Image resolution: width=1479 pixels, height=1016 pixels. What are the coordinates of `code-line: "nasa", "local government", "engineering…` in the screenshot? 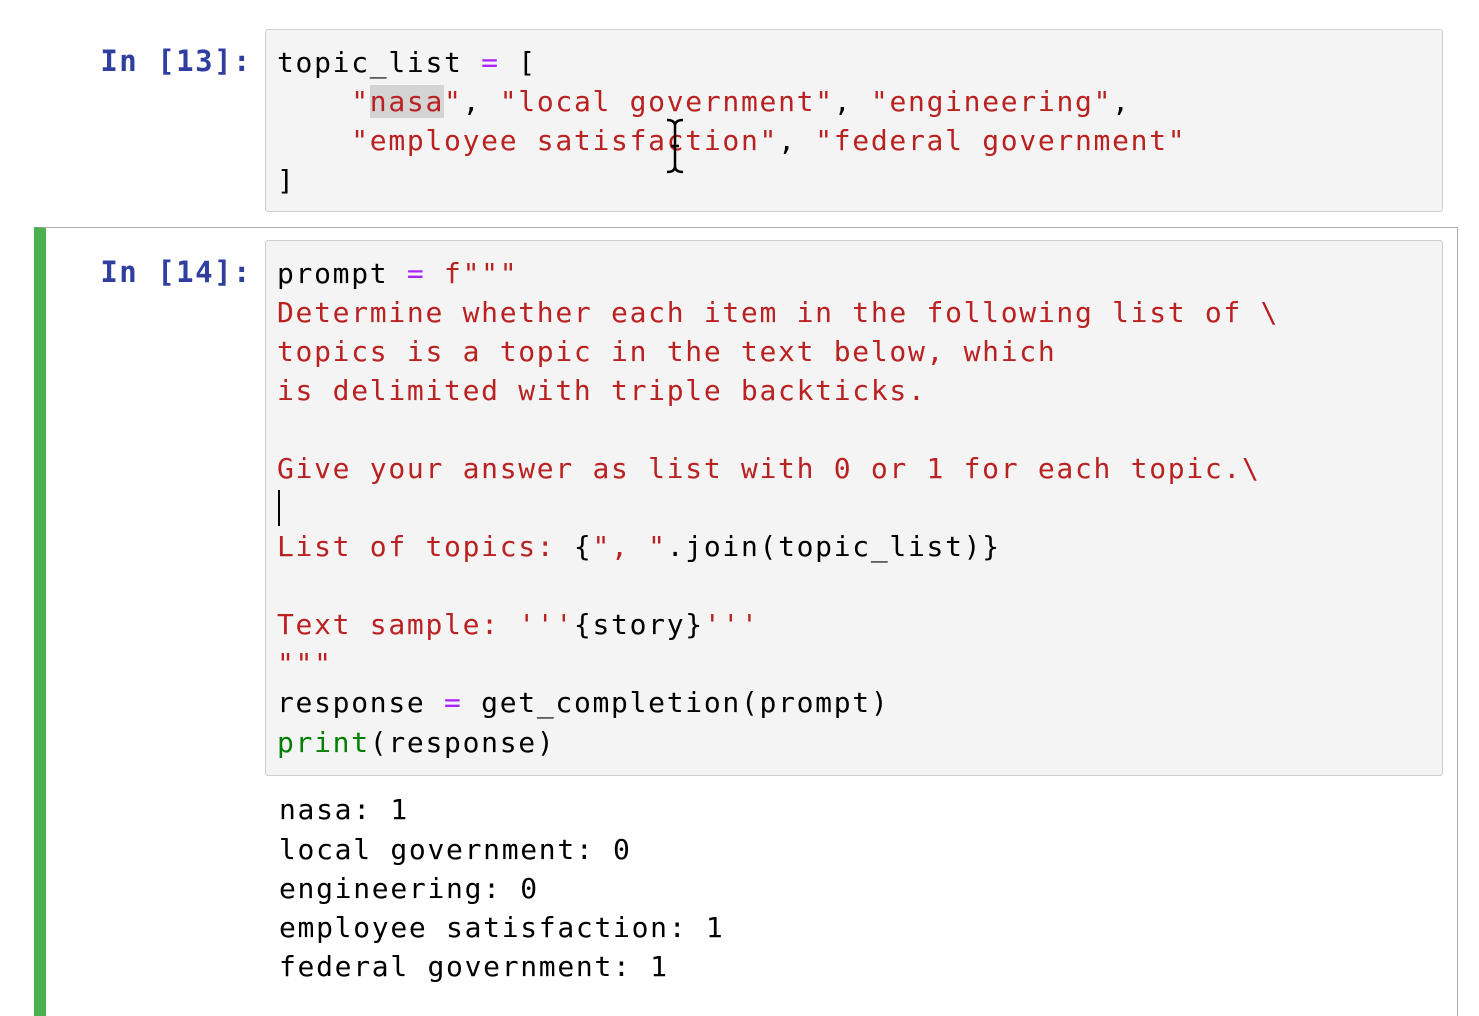 It's located at (704, 102).